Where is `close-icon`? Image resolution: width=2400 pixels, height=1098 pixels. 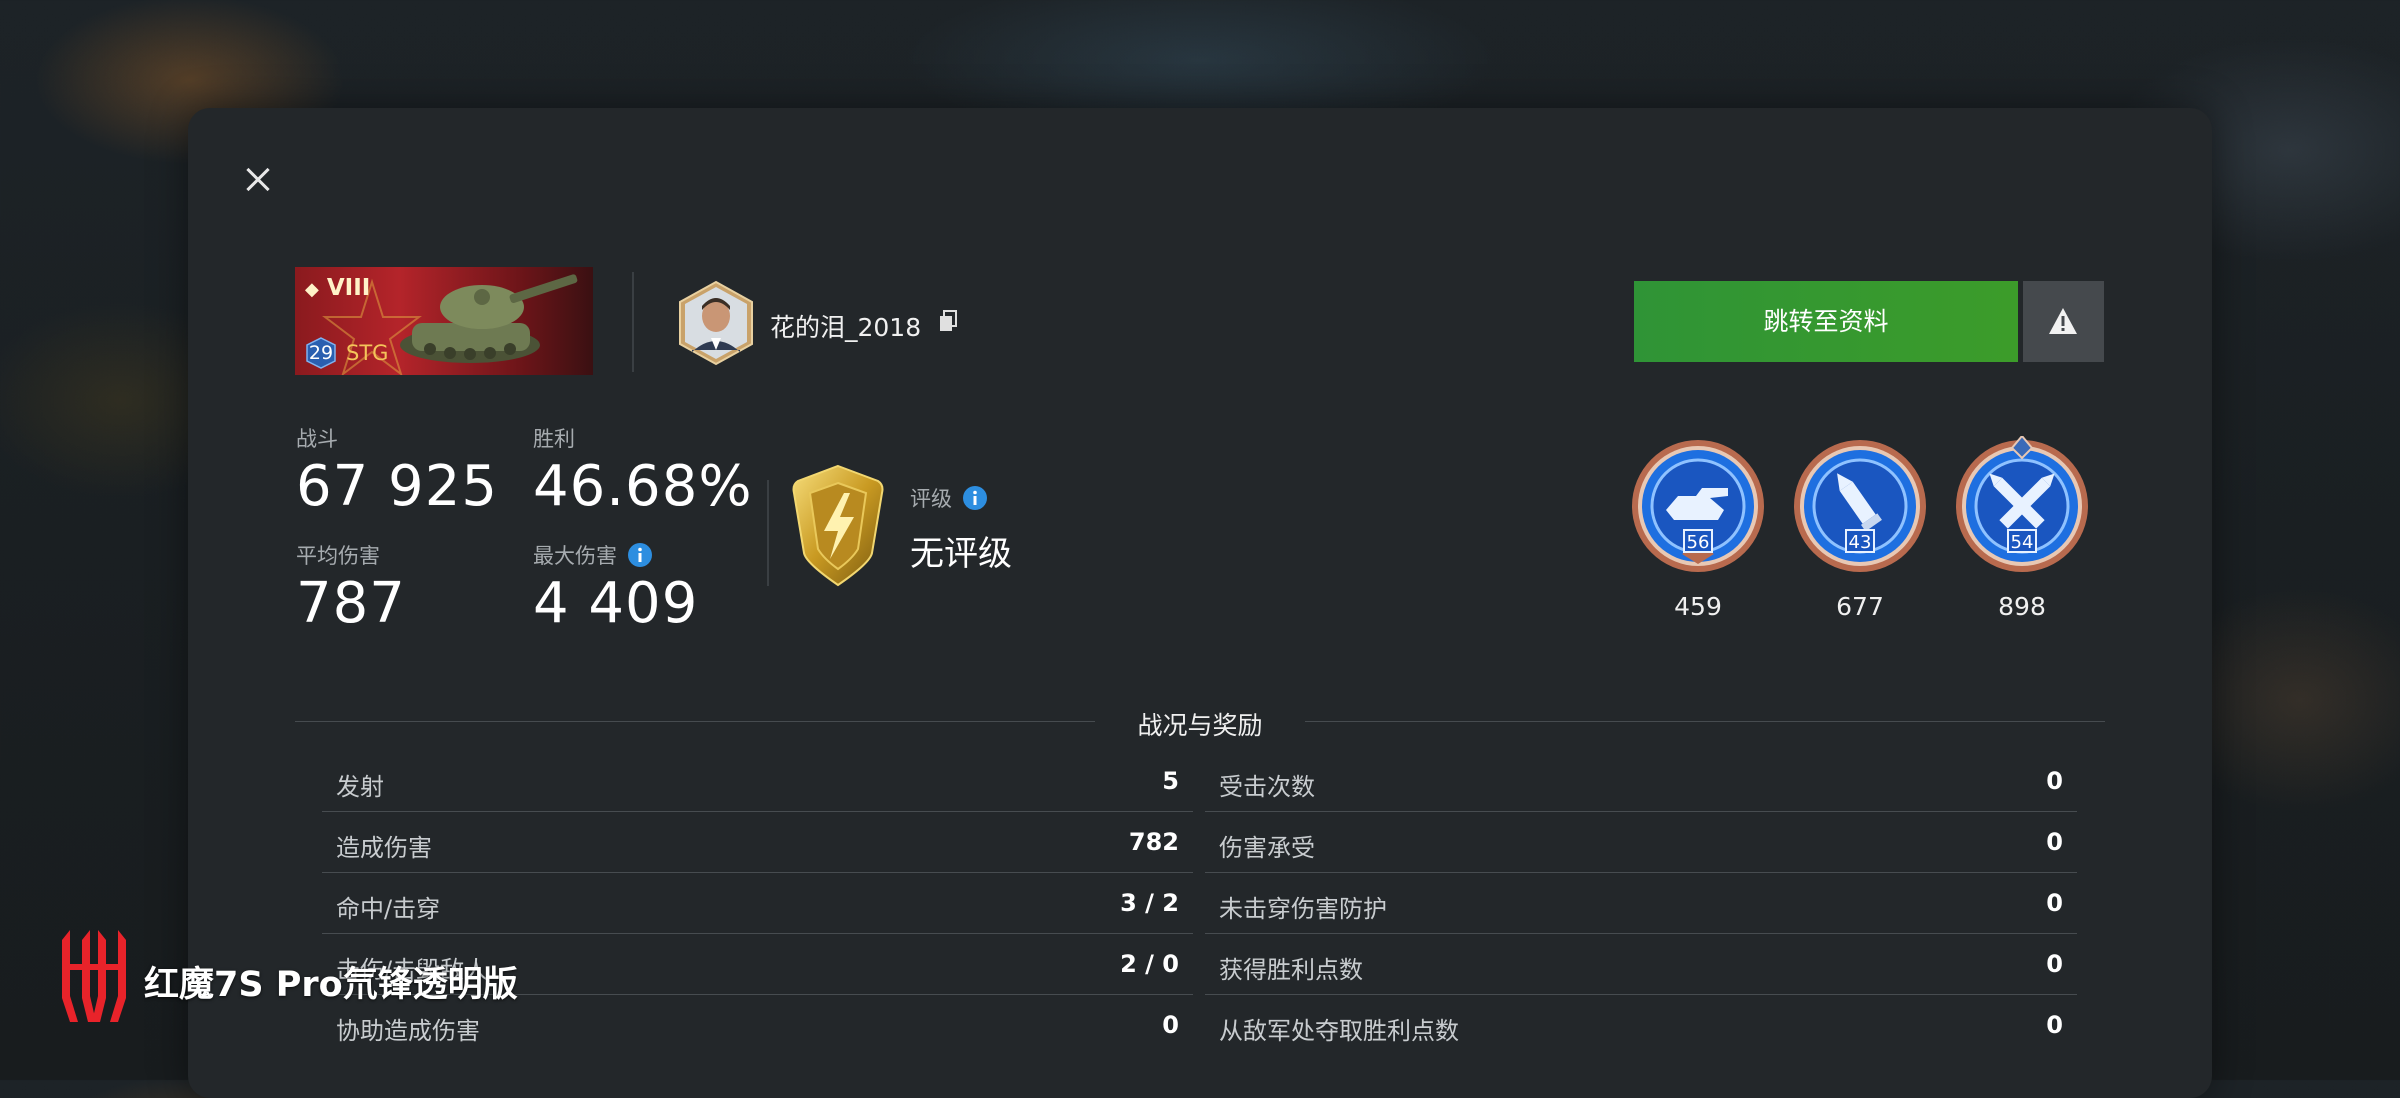
close-icon is located at coordinates (258, 180).